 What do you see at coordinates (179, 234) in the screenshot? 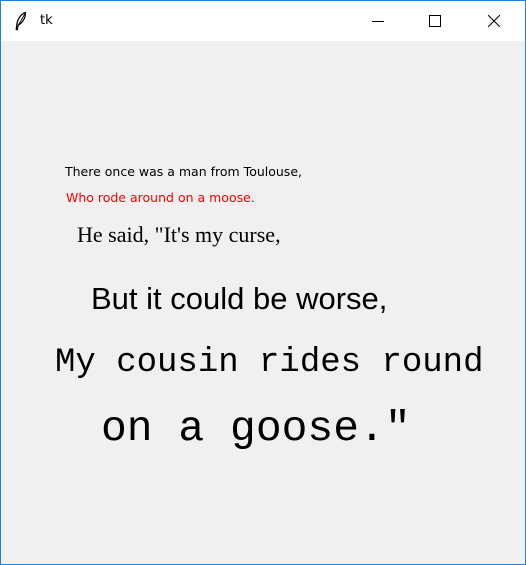
I see `poem-line-3: He said, "It's my curse,` at bounding box center [179, 234].